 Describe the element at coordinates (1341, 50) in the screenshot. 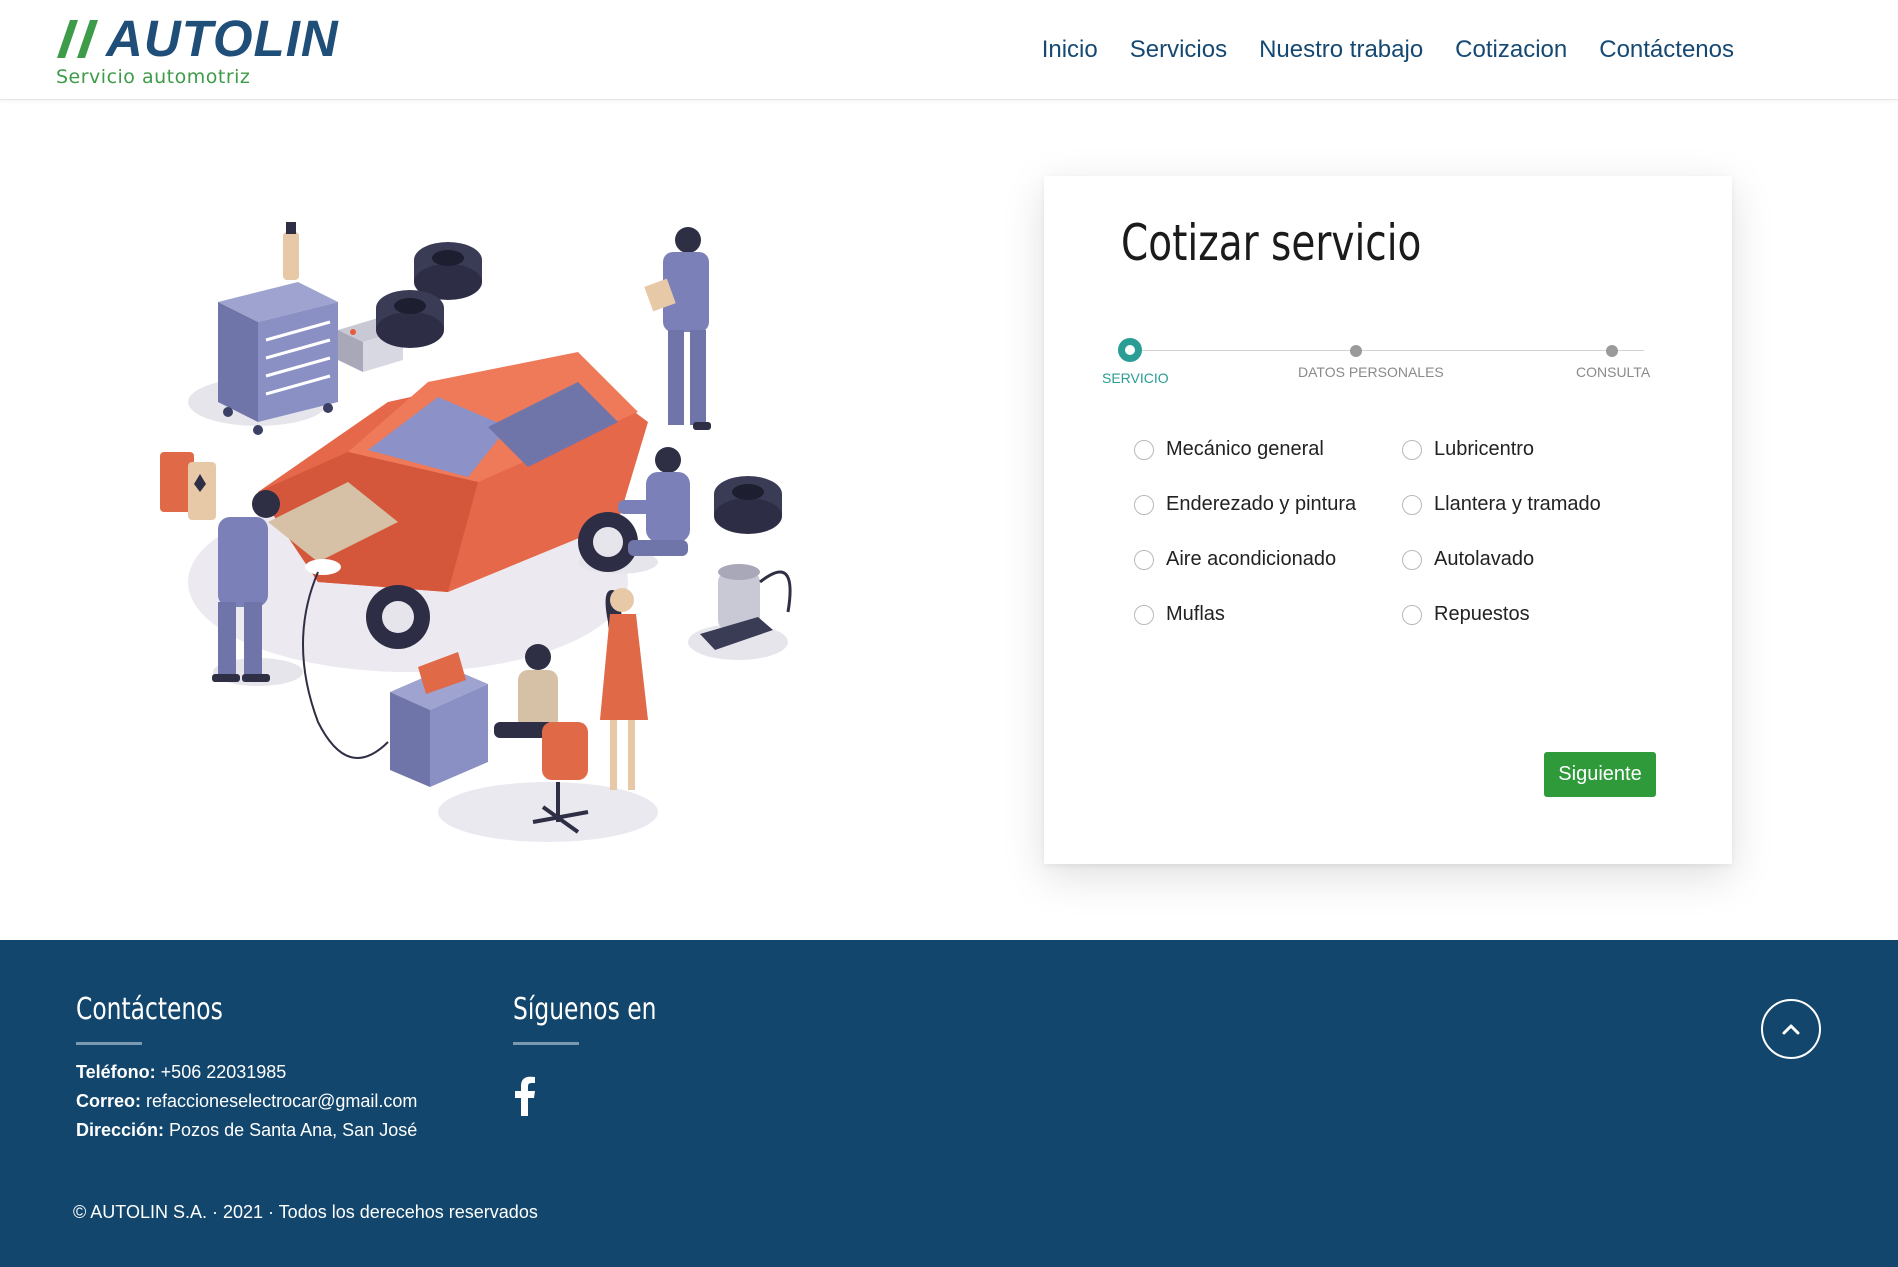

I see `nav-nuestro-trabajo: Nuestro trabajo` at that location.